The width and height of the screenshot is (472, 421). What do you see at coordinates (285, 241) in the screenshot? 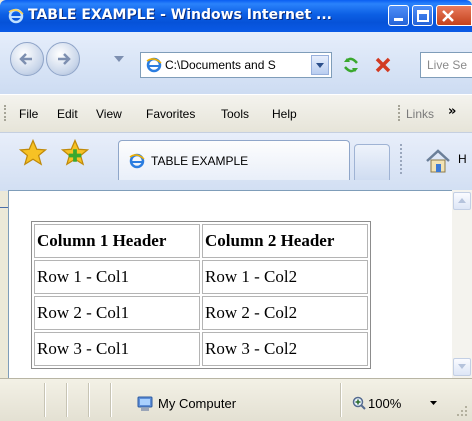
I see `column-header: Column 2 Header` at bounding box center [285, 241].